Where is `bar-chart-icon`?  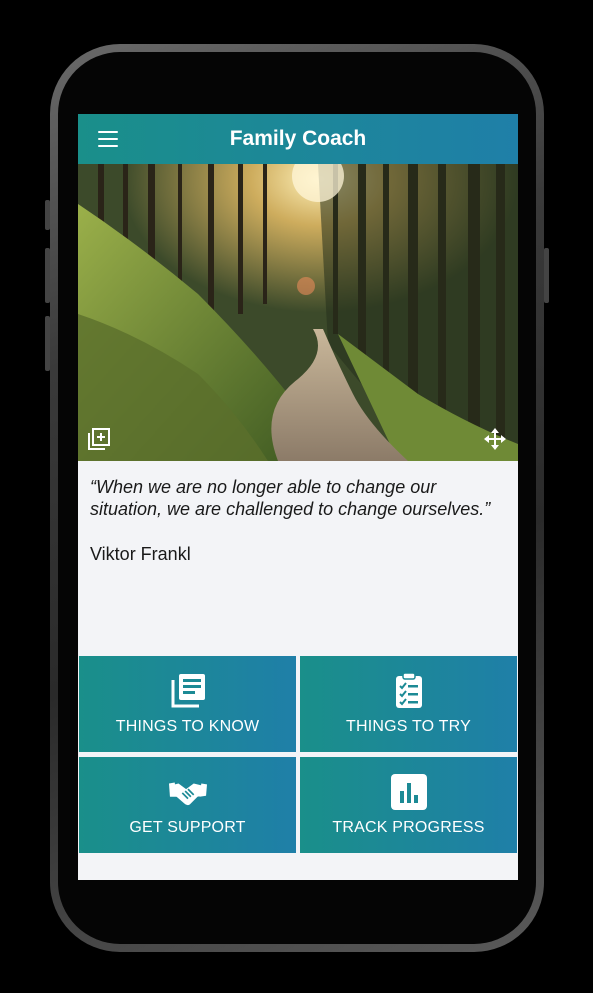
bar-chart-icon is located at coordinates (408, 792).